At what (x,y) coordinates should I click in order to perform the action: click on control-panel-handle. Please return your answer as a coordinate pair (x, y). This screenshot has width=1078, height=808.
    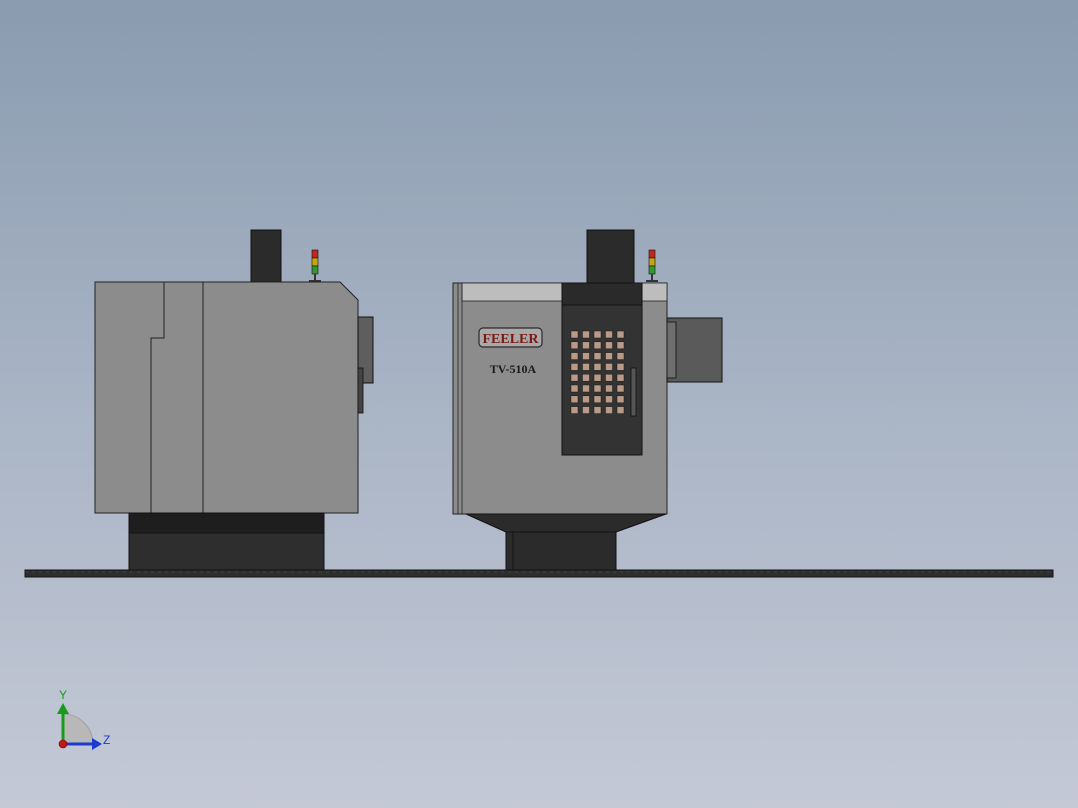
    Looking at the image, I should click on (633, 392).